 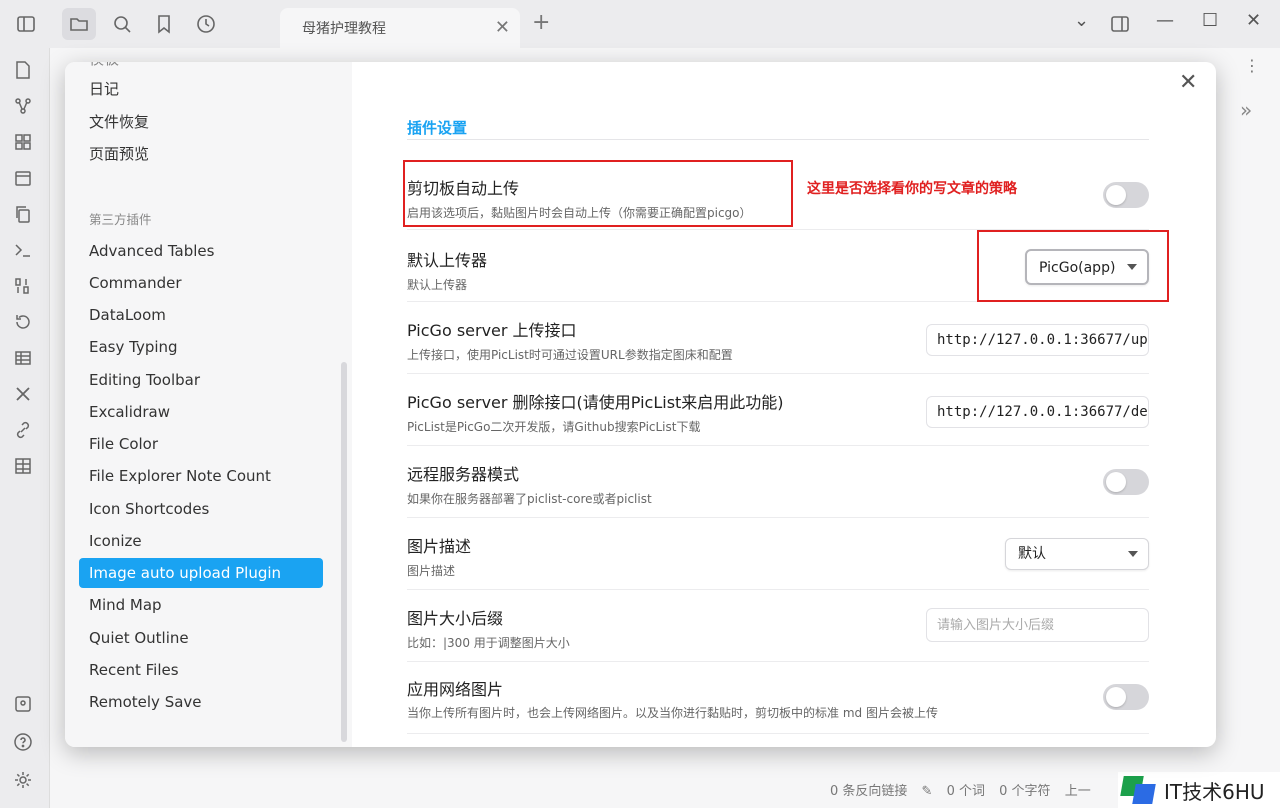 What do you see at coordinates (1253, 20) in the screenshot?
I see `window-close-icon: ✕` at bounding box center [1253, 20].